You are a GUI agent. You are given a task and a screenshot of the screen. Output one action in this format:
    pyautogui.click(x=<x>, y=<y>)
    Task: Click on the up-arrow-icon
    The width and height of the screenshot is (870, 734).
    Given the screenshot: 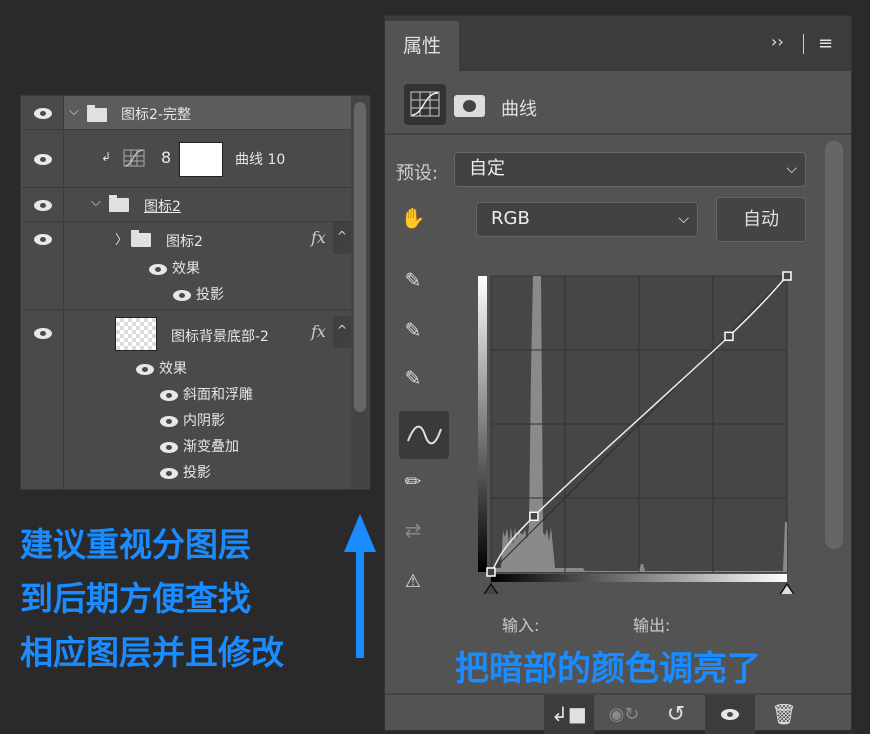 What is the action you would take?
    pyautogui.click(x=360, y=586)
    